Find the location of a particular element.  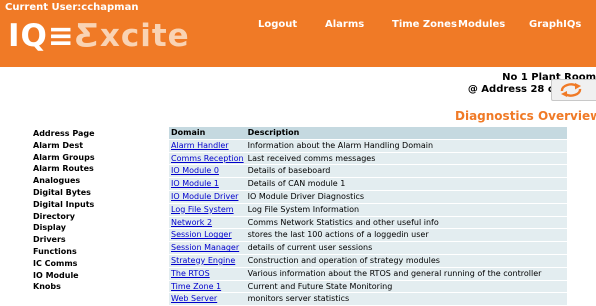

iq3xcite-logo: IQ≡ Ƹxcite is located at coordinates (99, 36).